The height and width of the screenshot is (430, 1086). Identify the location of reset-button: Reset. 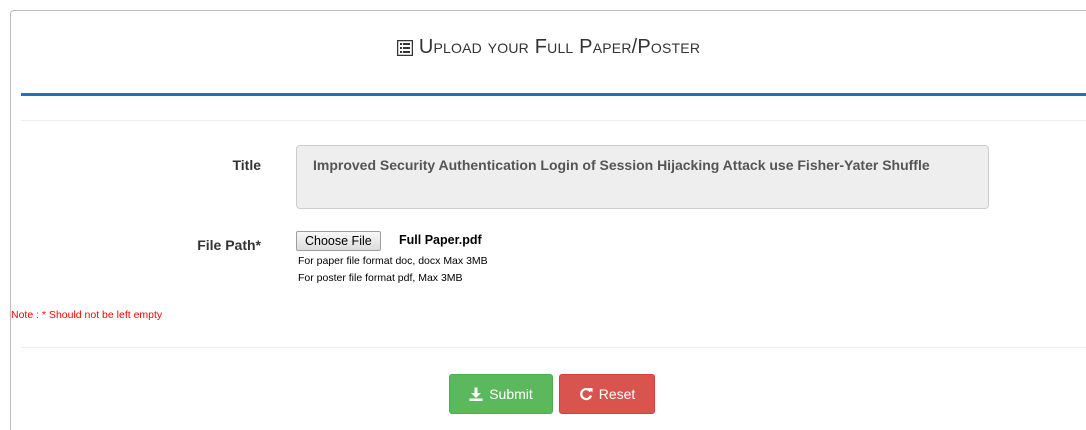
(607, 394).